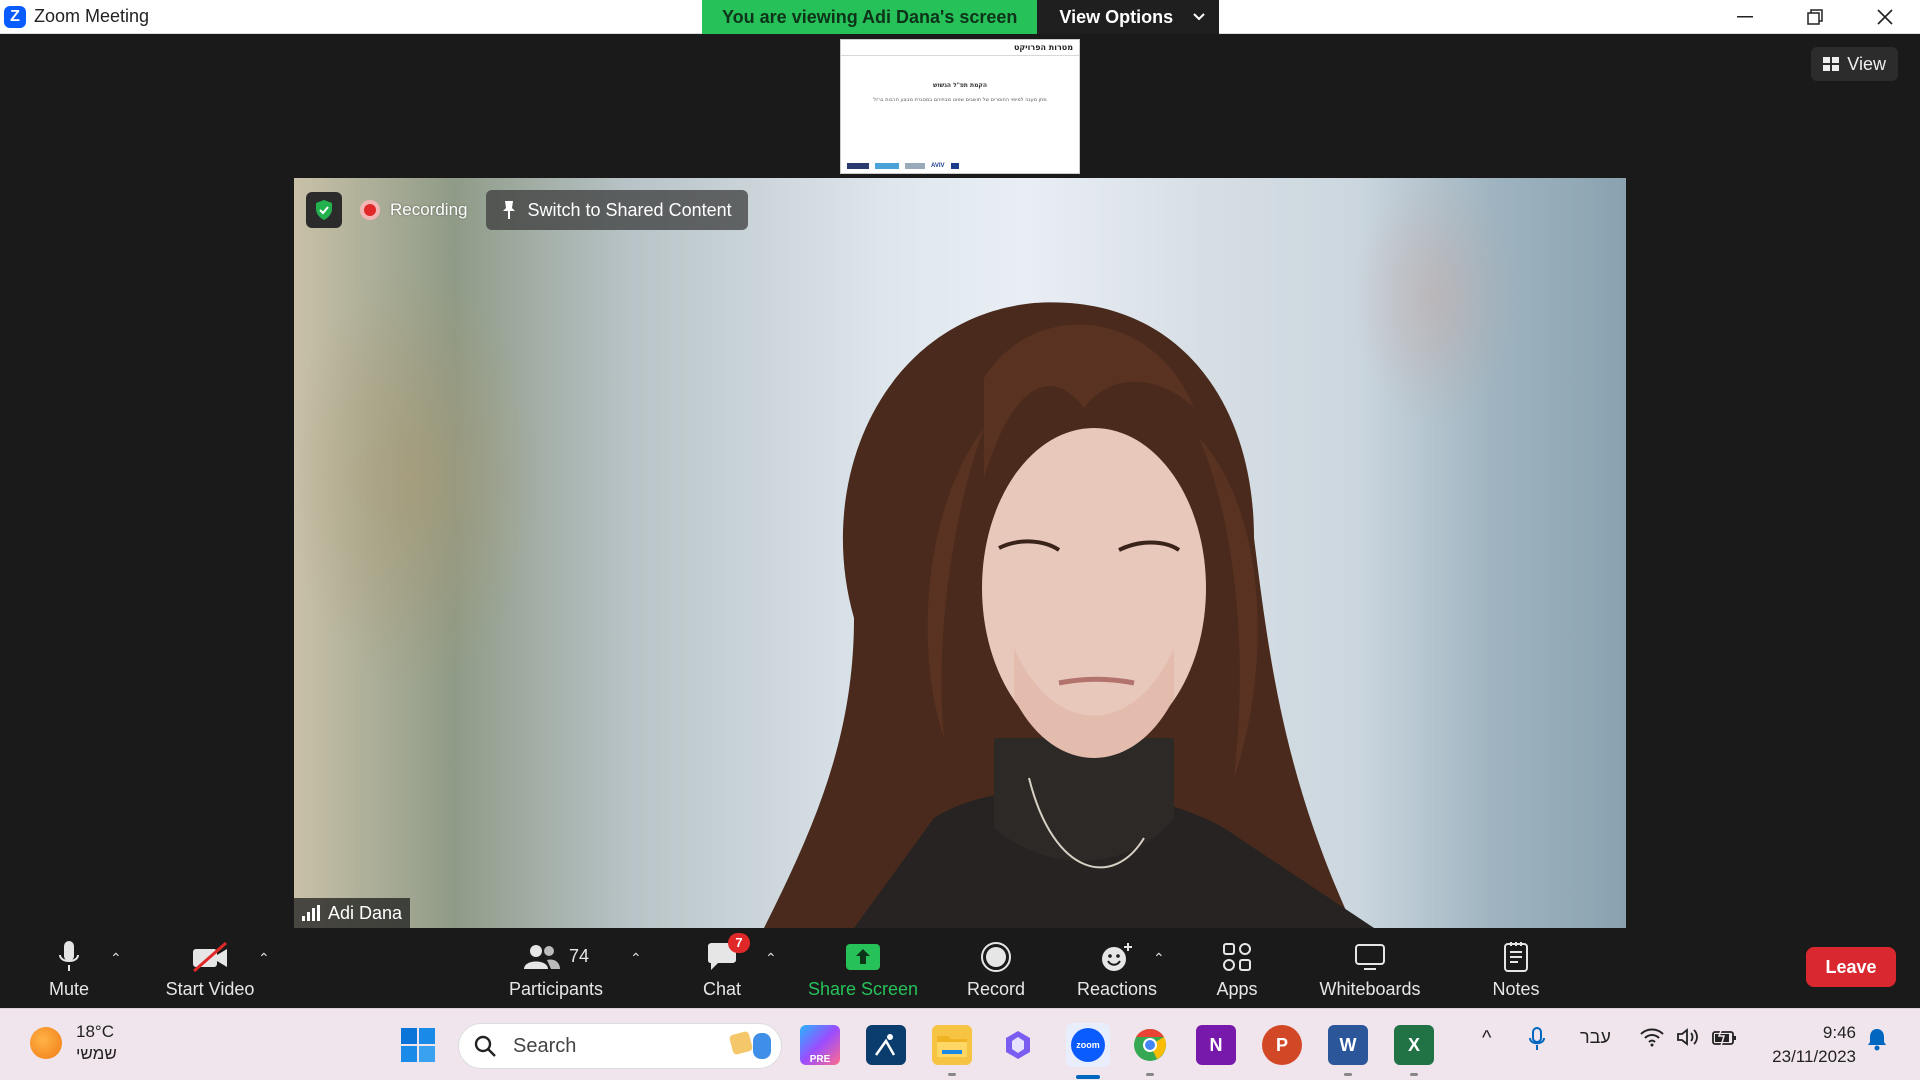 The width and height of the screenshot is (1920, 1080). Describe the element at coordinates (620, 1046) in the screenshot. I see `taskbar-search-box: Search` at that location.